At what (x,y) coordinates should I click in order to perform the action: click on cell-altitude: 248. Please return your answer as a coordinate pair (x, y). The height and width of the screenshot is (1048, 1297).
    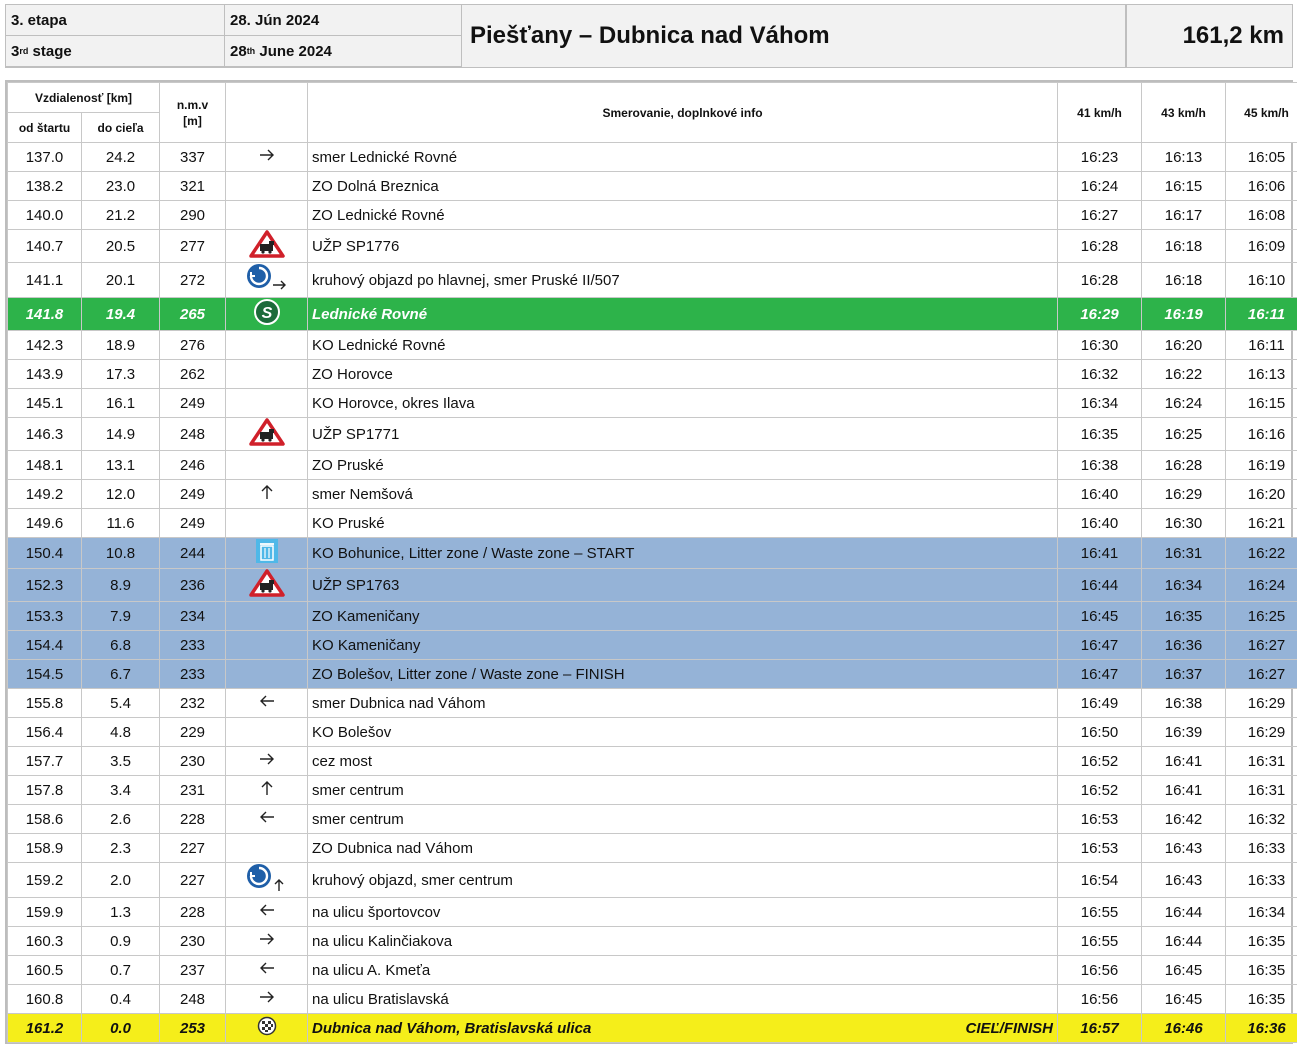
    Looking at the image, I should click on (193, 434).